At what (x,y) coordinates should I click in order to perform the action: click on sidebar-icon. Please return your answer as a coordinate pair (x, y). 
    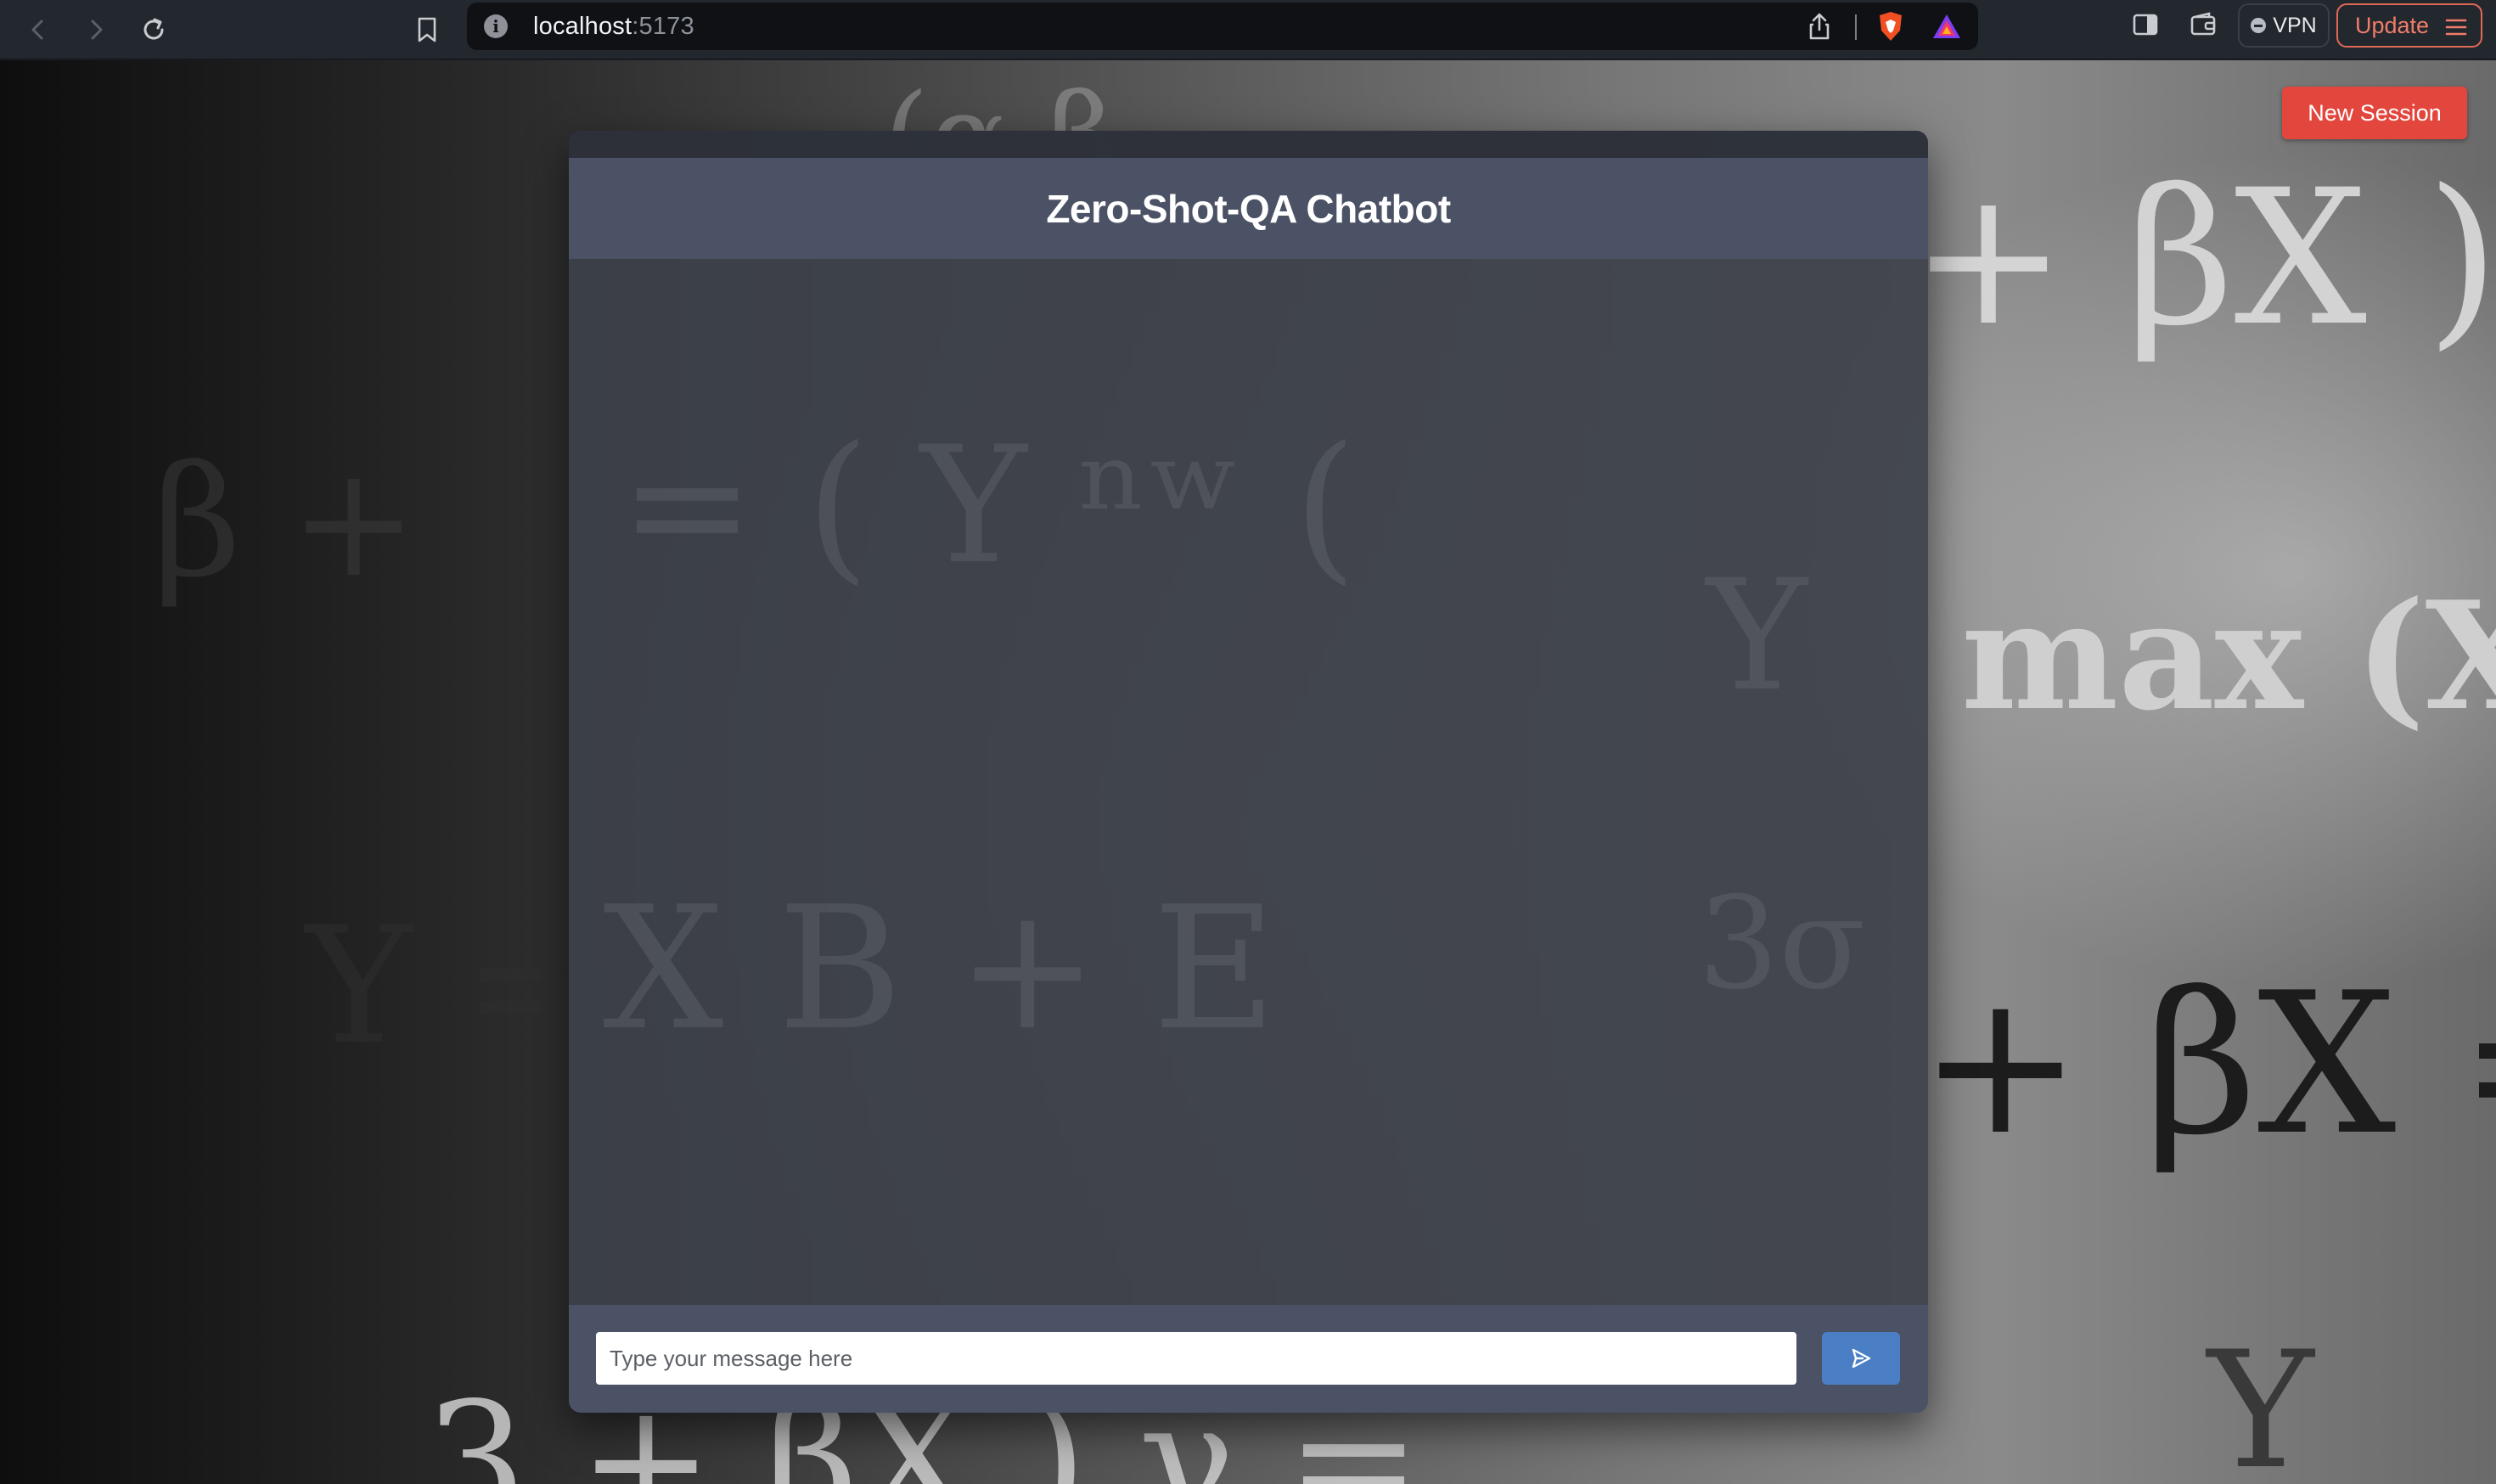
    Looking at the image, I should click on (2145, 25).